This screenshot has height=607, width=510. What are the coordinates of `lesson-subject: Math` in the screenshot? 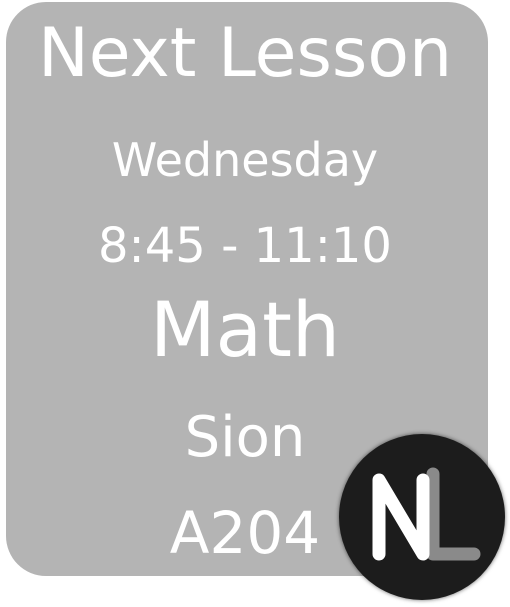 It's located at (245, 329).